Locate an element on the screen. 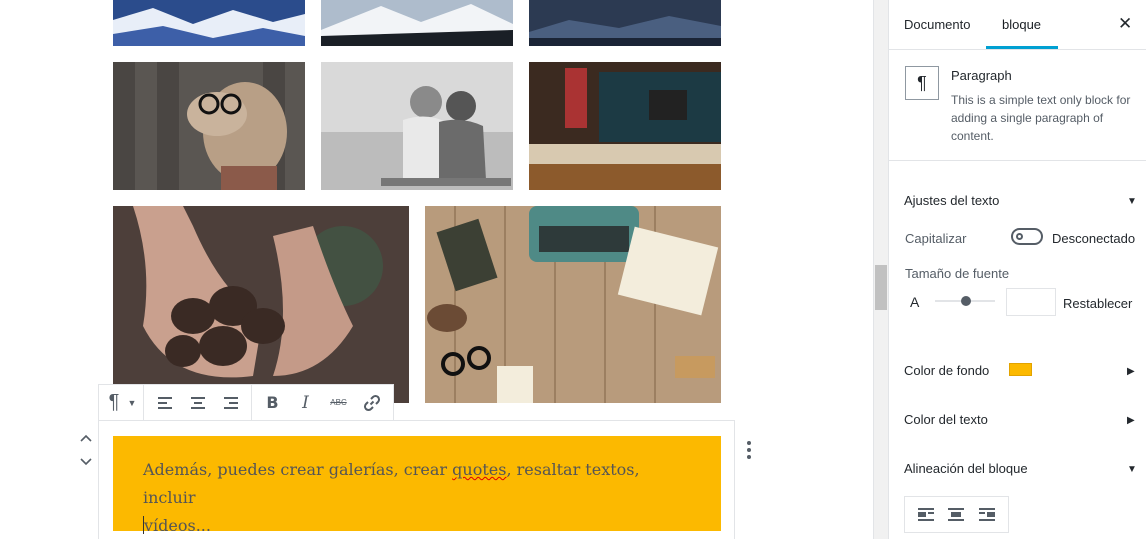 This screenshot has height=539, width=1146. night-mountain-image is located at coordinates (625, 23).